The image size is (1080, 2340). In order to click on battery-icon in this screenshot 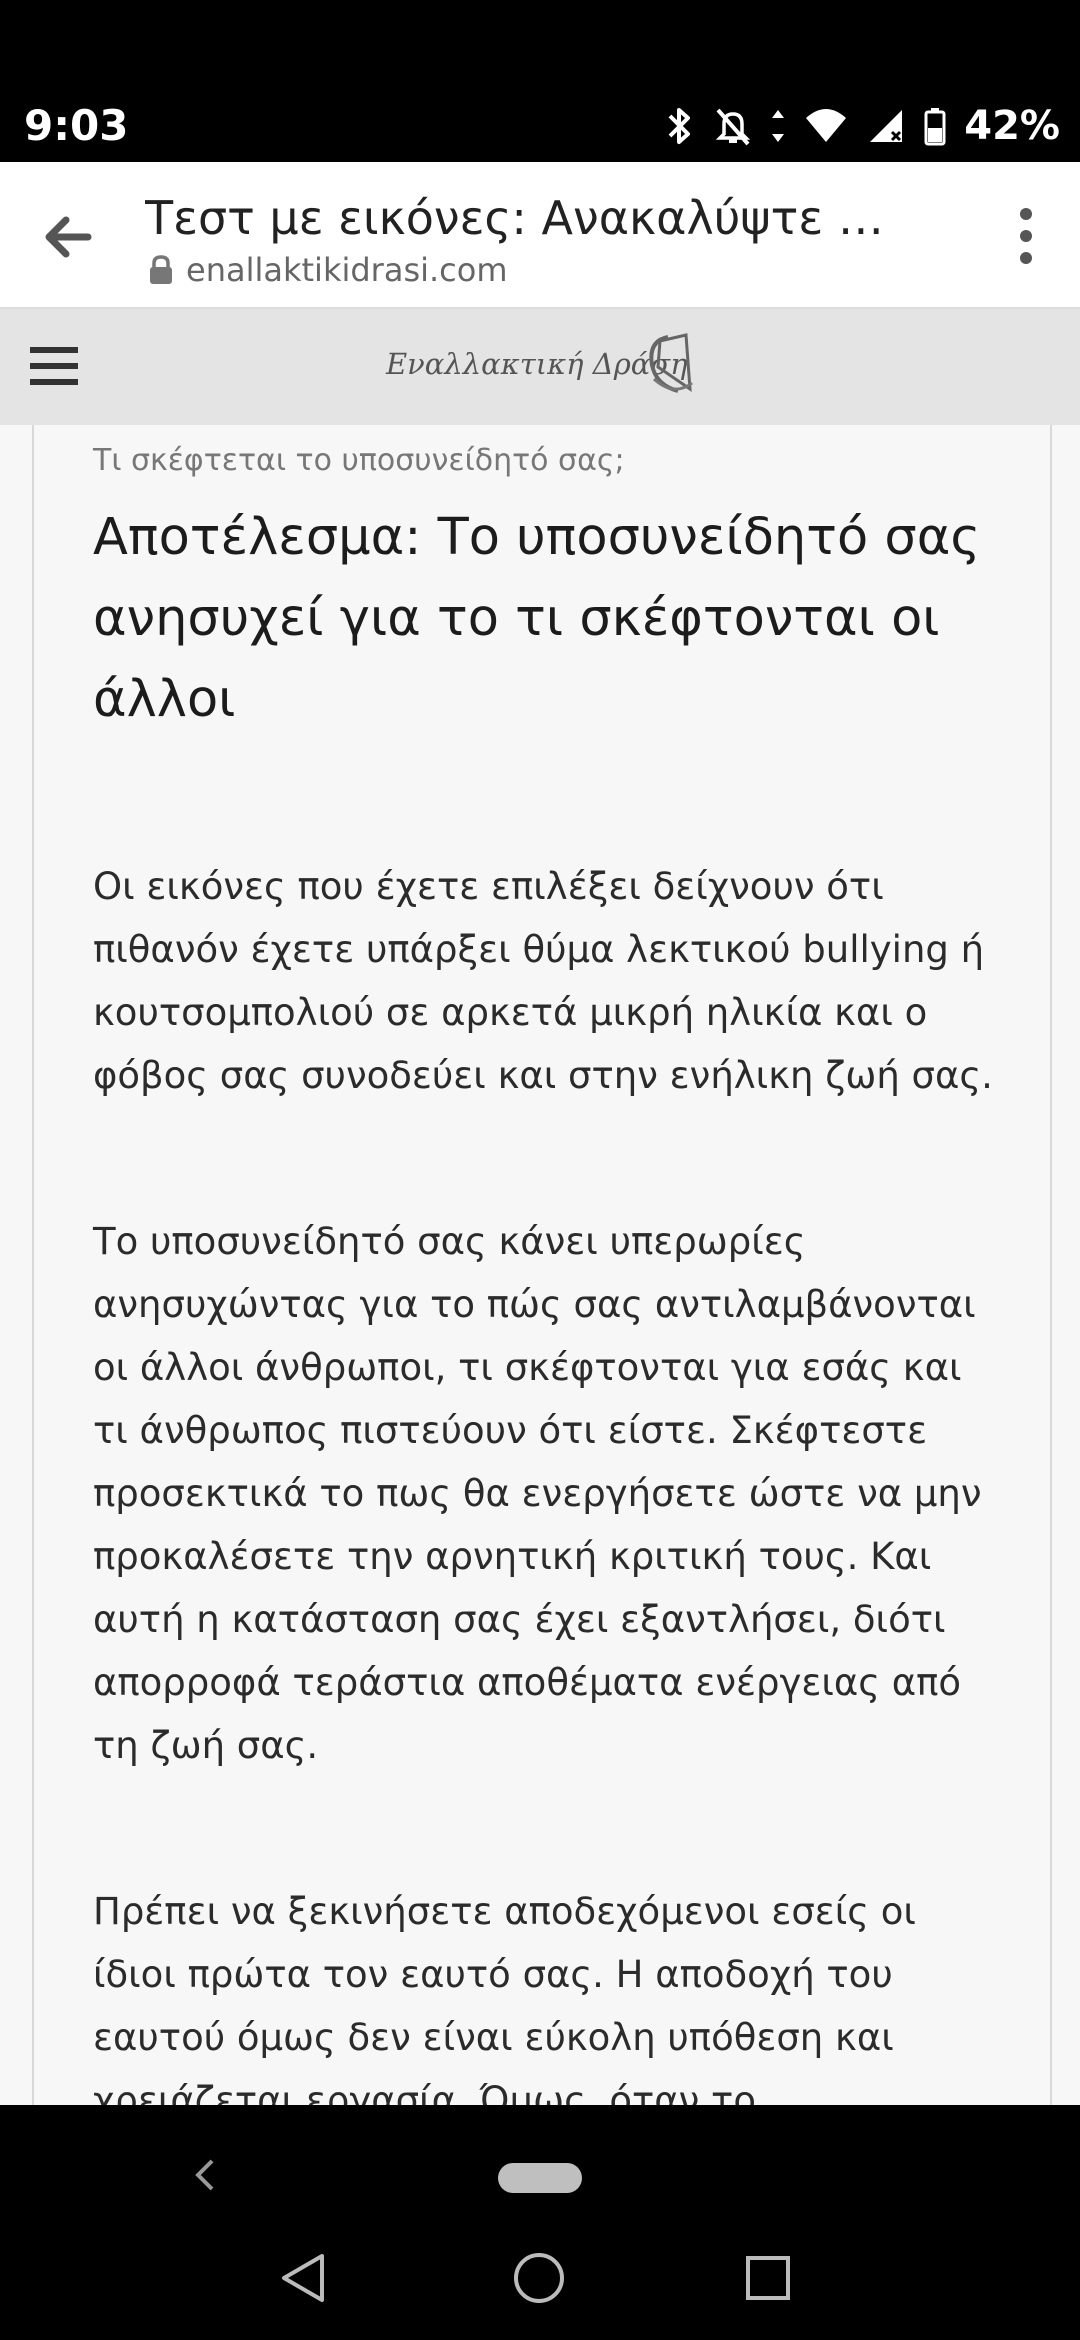, I will do `click(935, 127)`.